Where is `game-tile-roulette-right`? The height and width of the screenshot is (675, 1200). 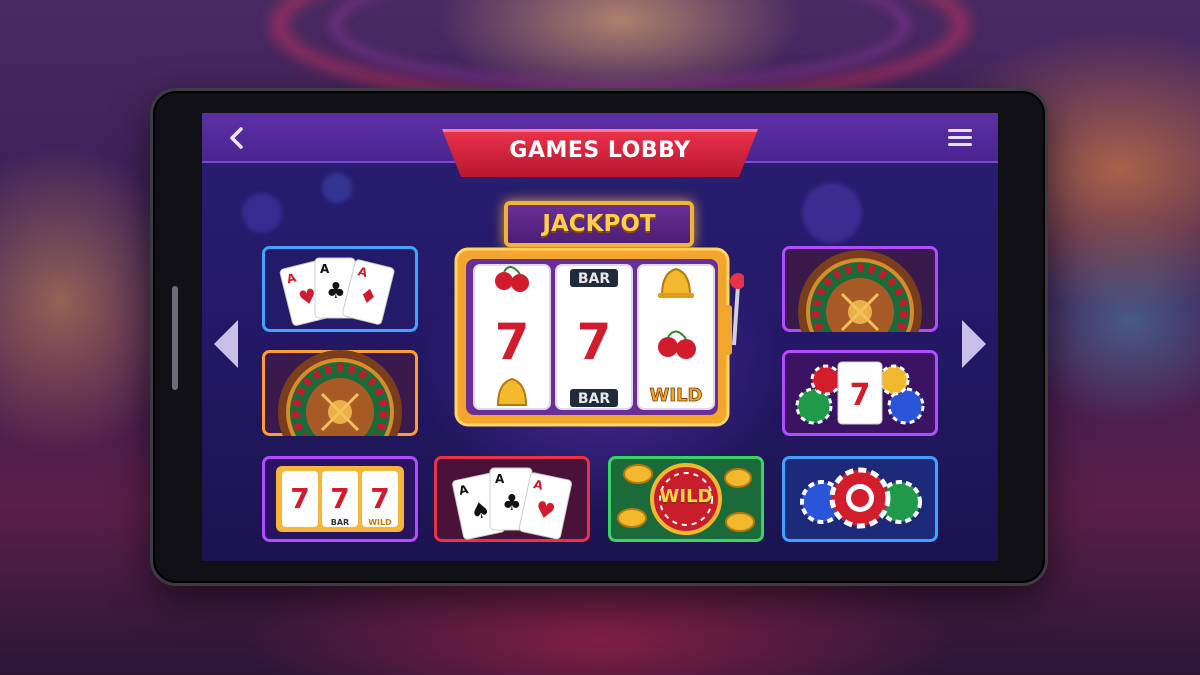 game-tile-roulette-right is located at coordinates (860, 289).